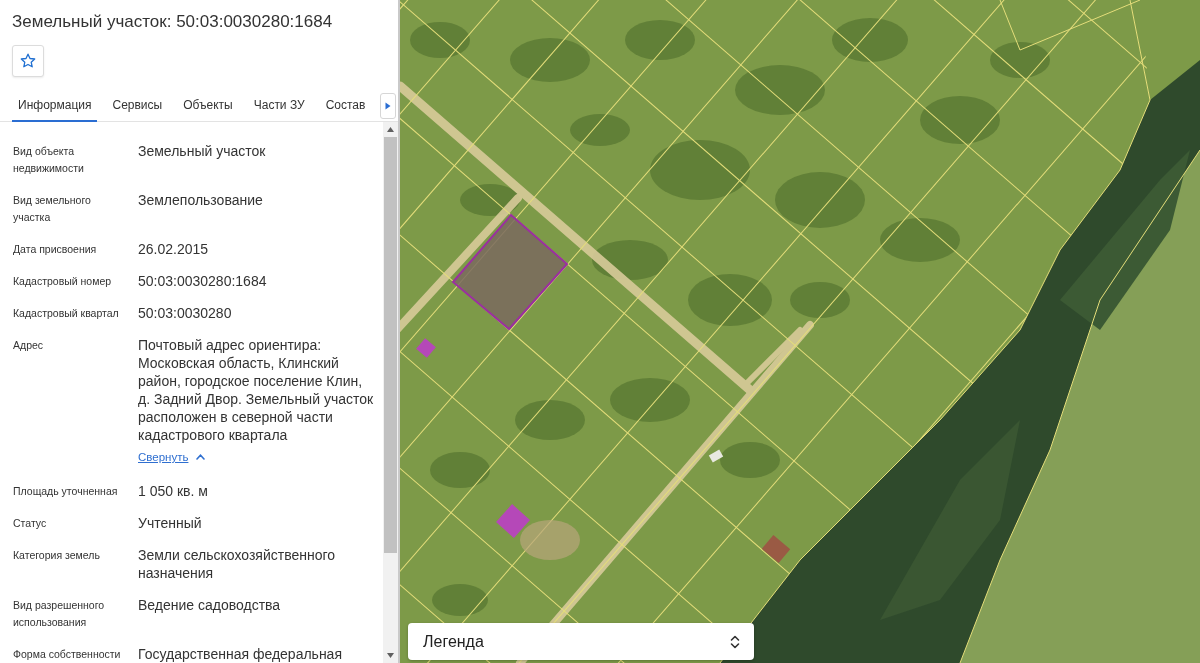  I want to click on chevron-up-icon, so click(201, 457).